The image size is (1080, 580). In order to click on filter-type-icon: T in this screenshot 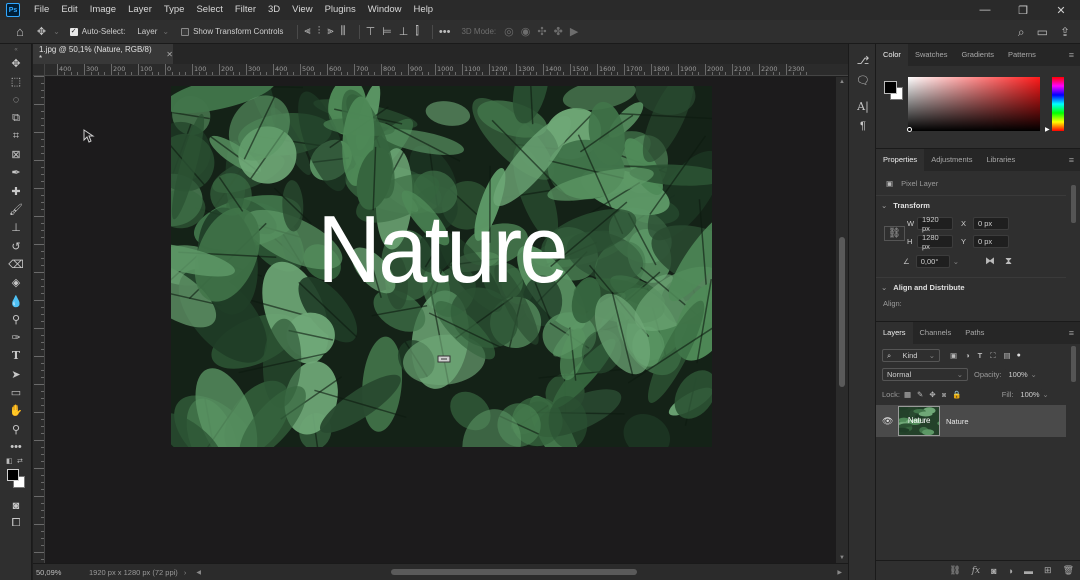, I will do `click(980, 355)`.